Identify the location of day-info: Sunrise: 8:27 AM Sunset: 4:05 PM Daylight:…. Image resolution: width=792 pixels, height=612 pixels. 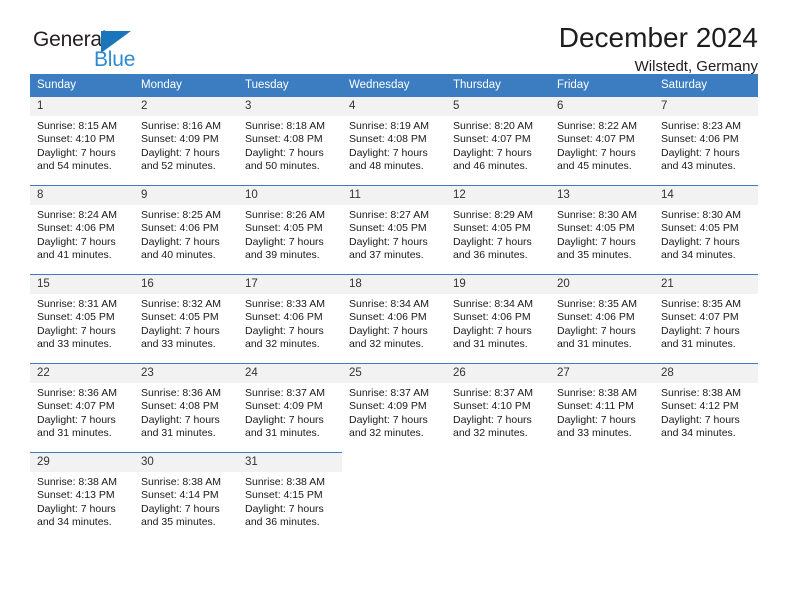
(394, 234).